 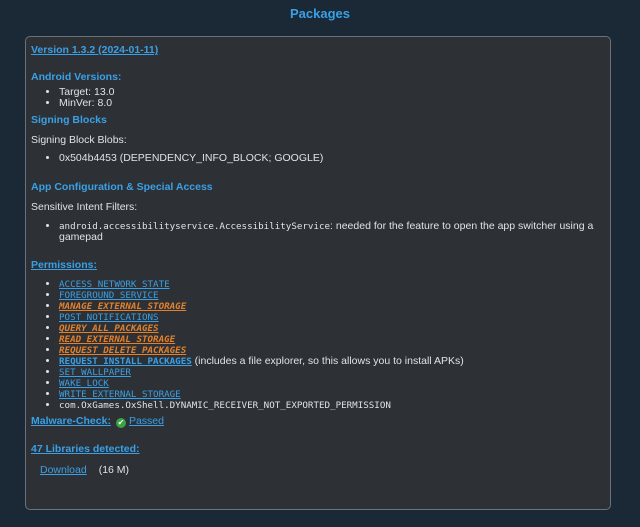 What do you see at coordinates (332, 328) in the screenshot?
I see `permission-item: QUERY_ALL_PACKAGES` at bounding box center [332, 328].